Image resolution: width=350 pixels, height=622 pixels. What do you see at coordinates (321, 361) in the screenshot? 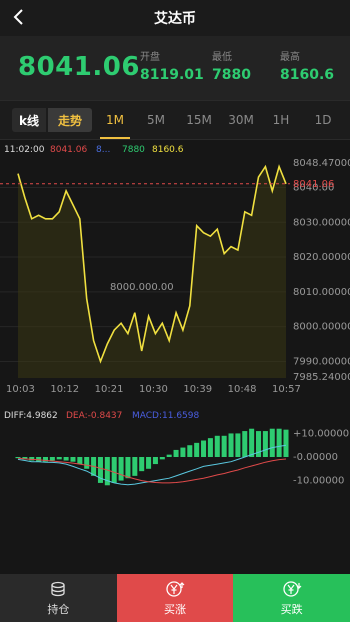
I see `price-axis-label: 7990.00000` at bounding box center [321, 361].